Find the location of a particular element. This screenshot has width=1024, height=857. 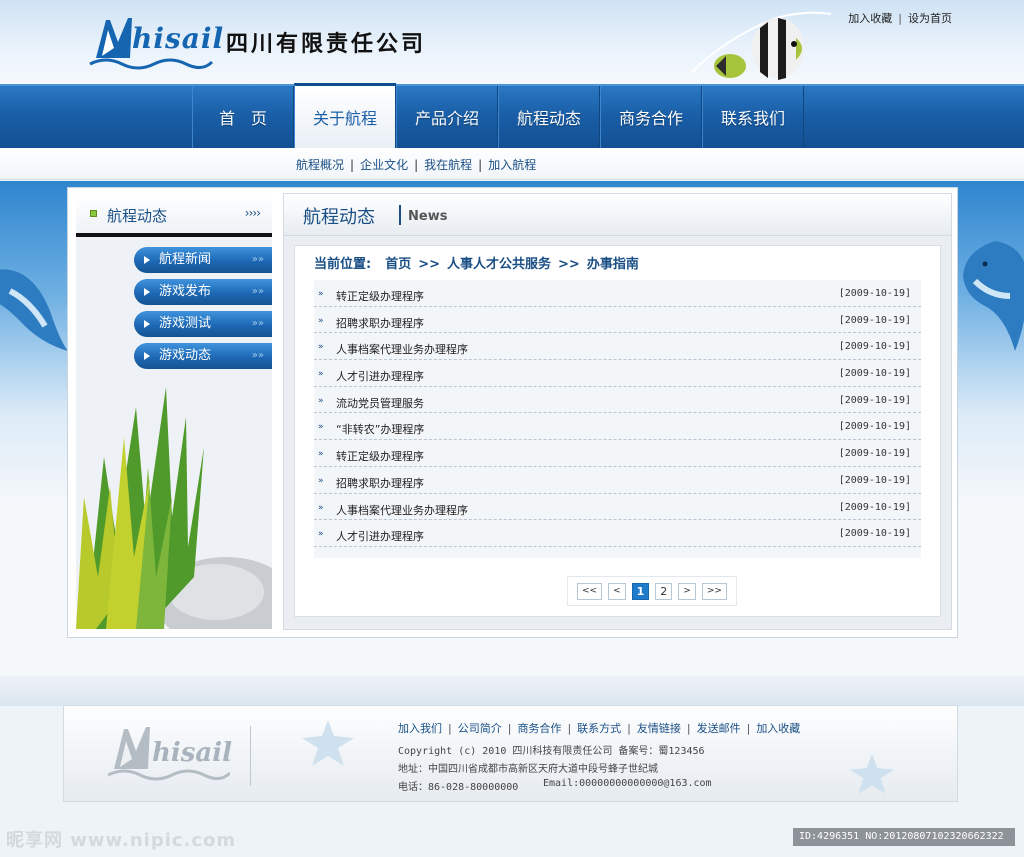

main-nav-items: 首 页 关于航程 产品介绍 航程动态 商务合作 联系我们 is located at coordinates (498, 115).